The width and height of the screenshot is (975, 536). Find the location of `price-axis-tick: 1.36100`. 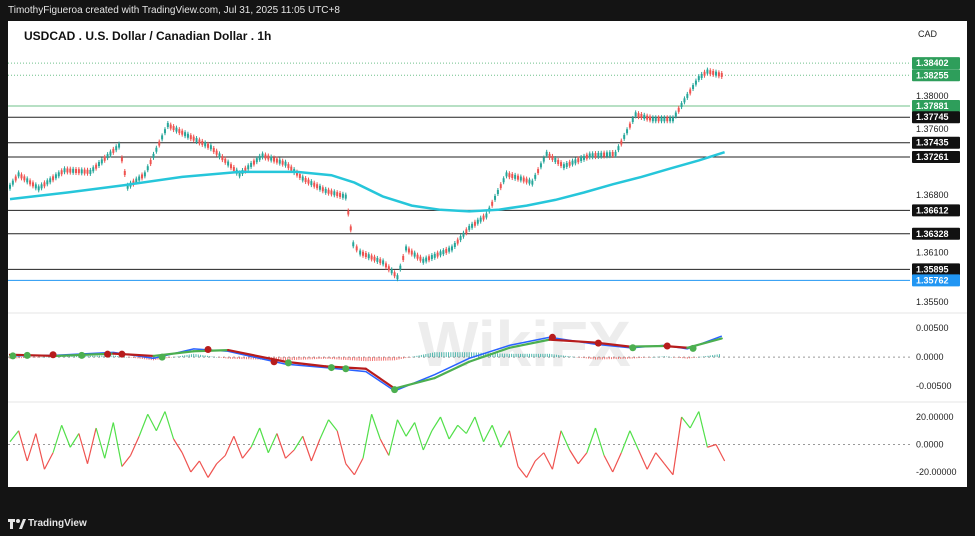

price-axis-tick: 1.36100 is located at coordinates (932, 253).